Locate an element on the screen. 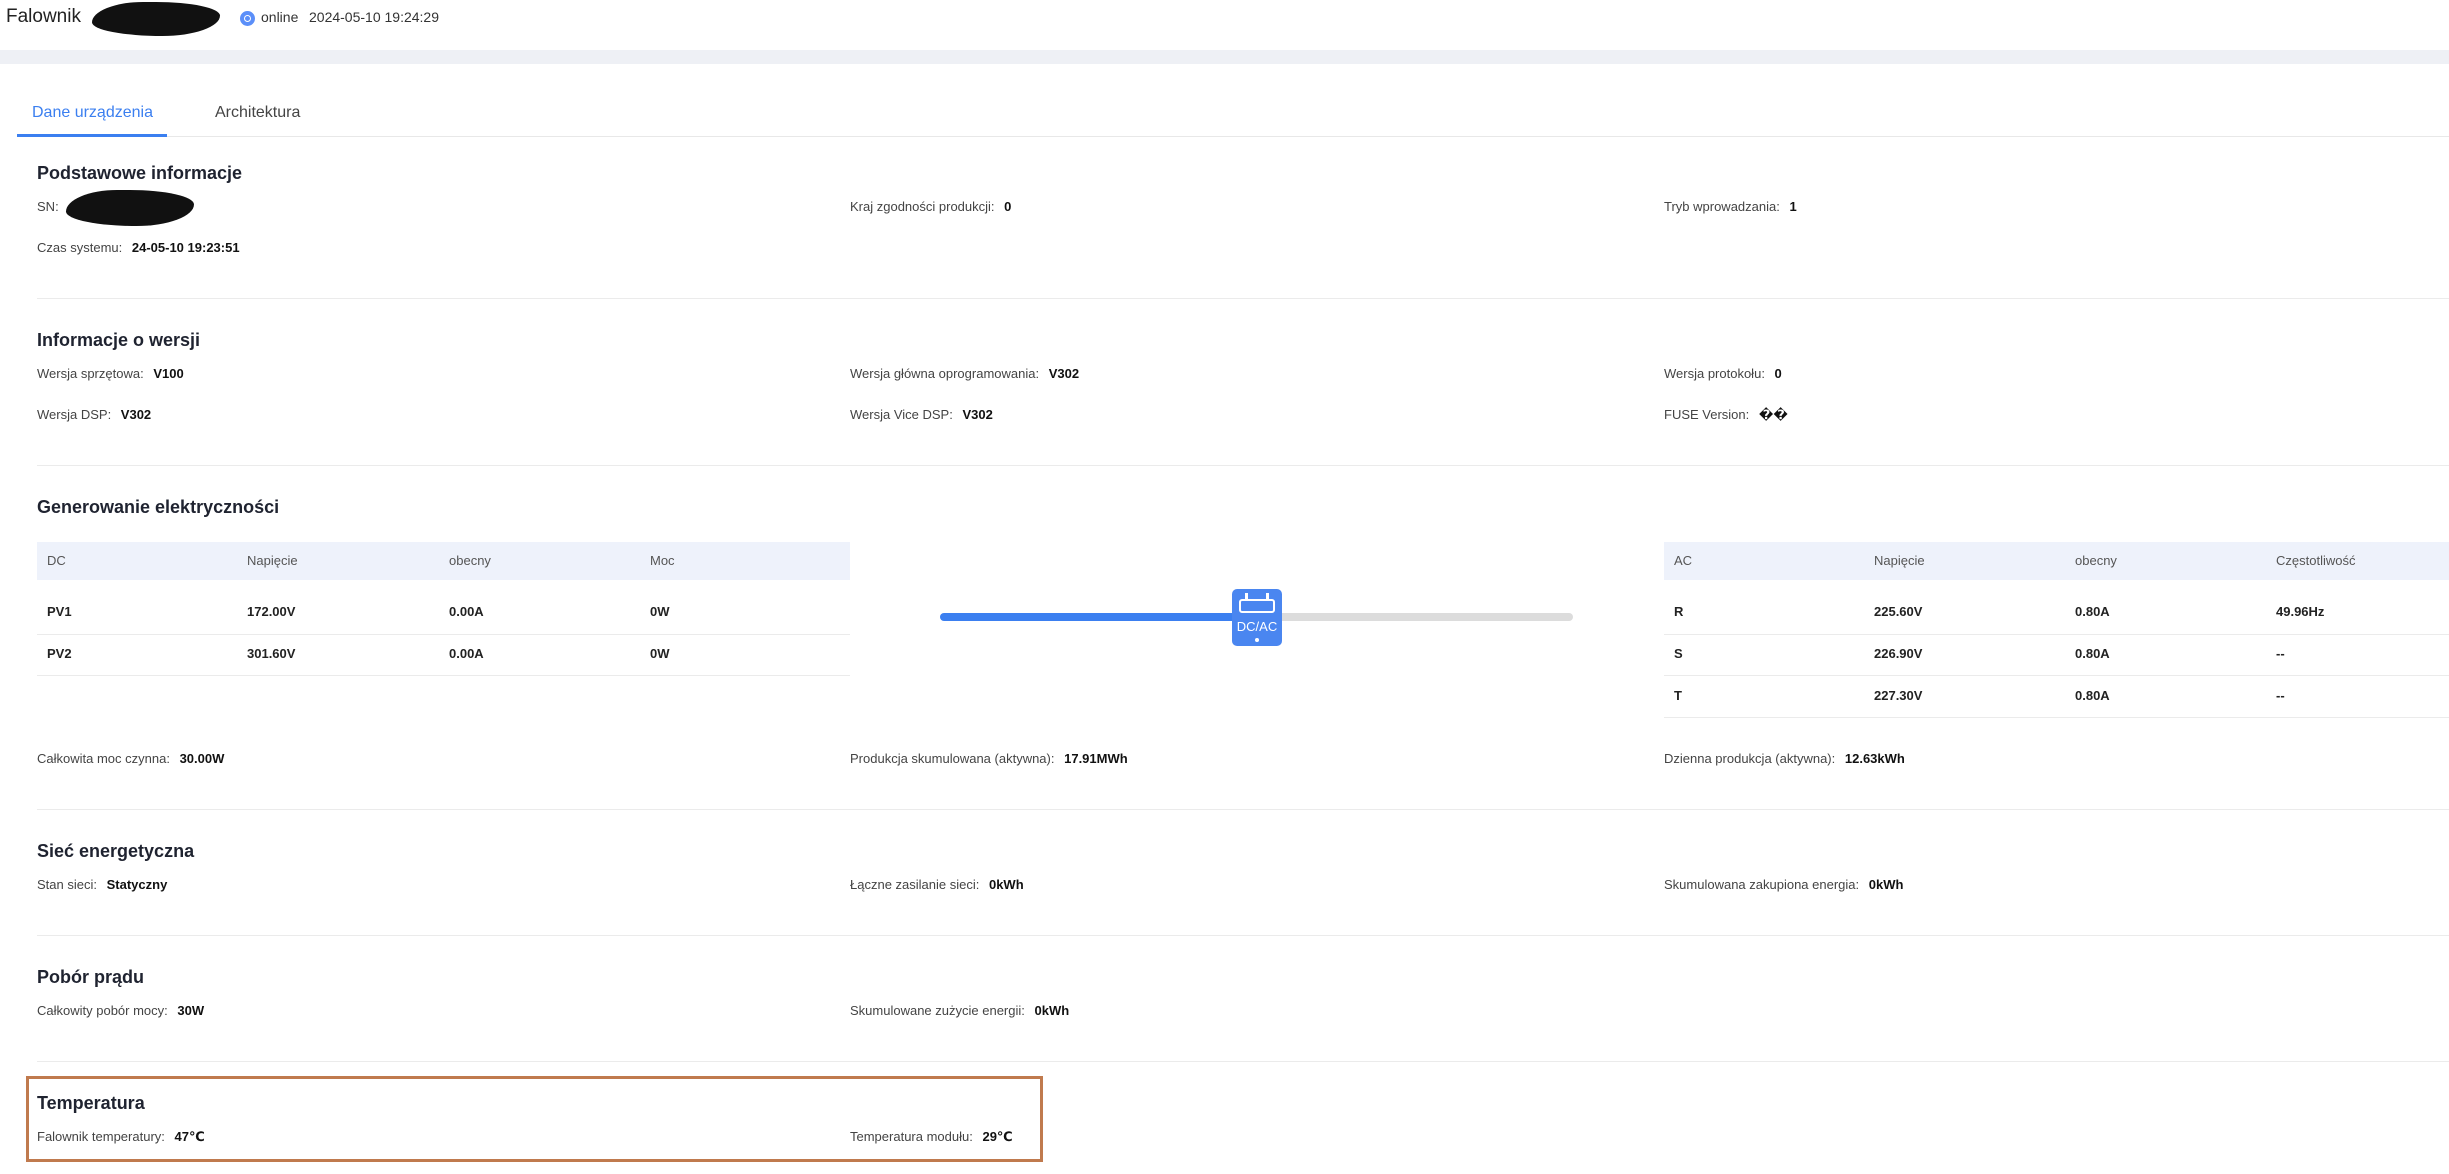  grid-state-field: Stan sieci: Statyczny is located at coordinates (102, 884).